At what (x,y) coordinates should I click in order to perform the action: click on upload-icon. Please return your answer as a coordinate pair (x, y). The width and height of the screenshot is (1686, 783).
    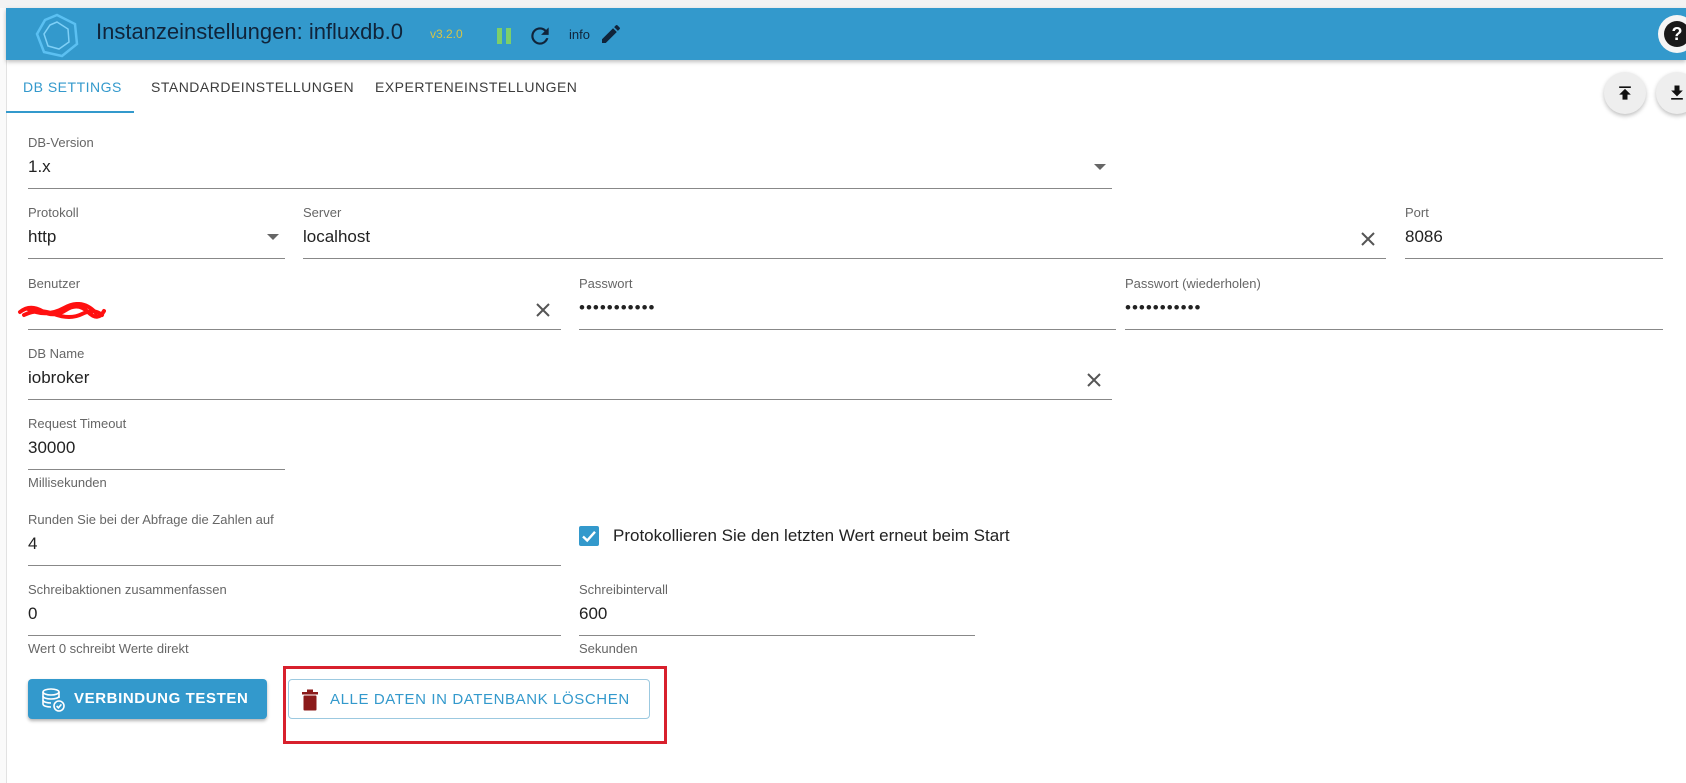
    Looking at the image, I should click on (1625, 93).